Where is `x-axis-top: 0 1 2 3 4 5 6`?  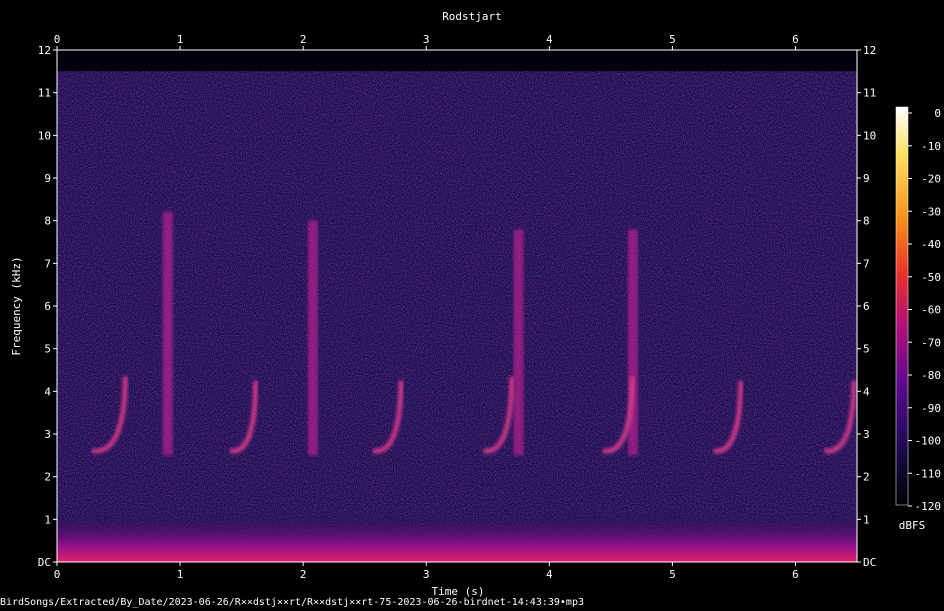
x-axis-top: 0 1 2 3 4 5 6 is located at coordinates (426, 41).